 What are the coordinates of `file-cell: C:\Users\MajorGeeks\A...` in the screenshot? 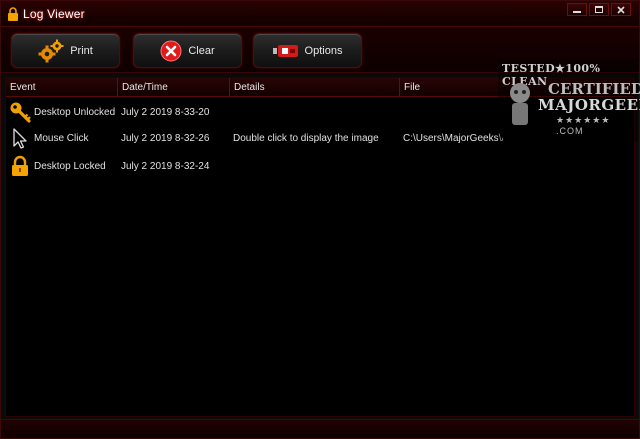 It's located at (453, 138).